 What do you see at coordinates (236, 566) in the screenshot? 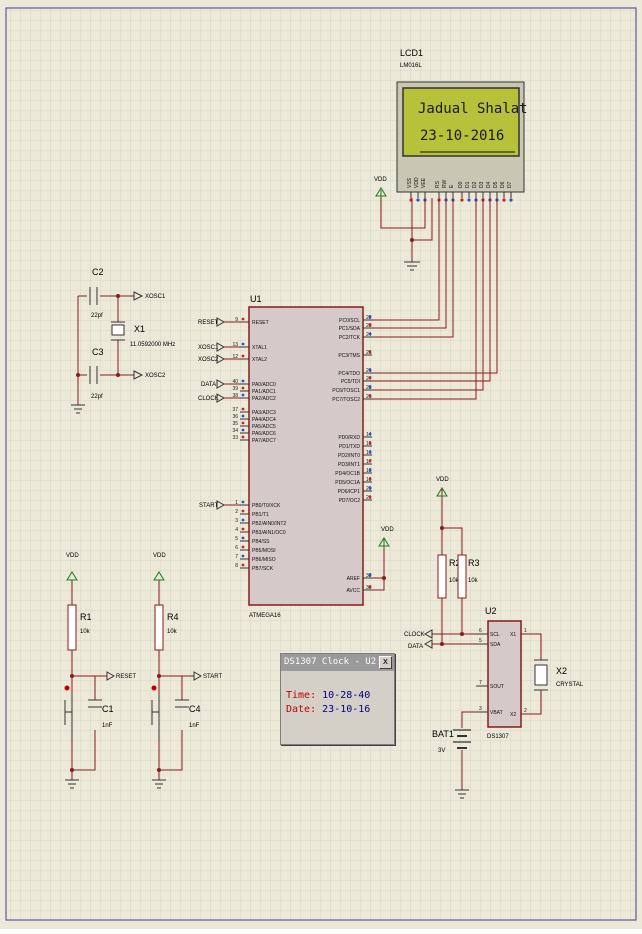
I see `mcu-pin-number: 8` at bounding box center [236, 566].